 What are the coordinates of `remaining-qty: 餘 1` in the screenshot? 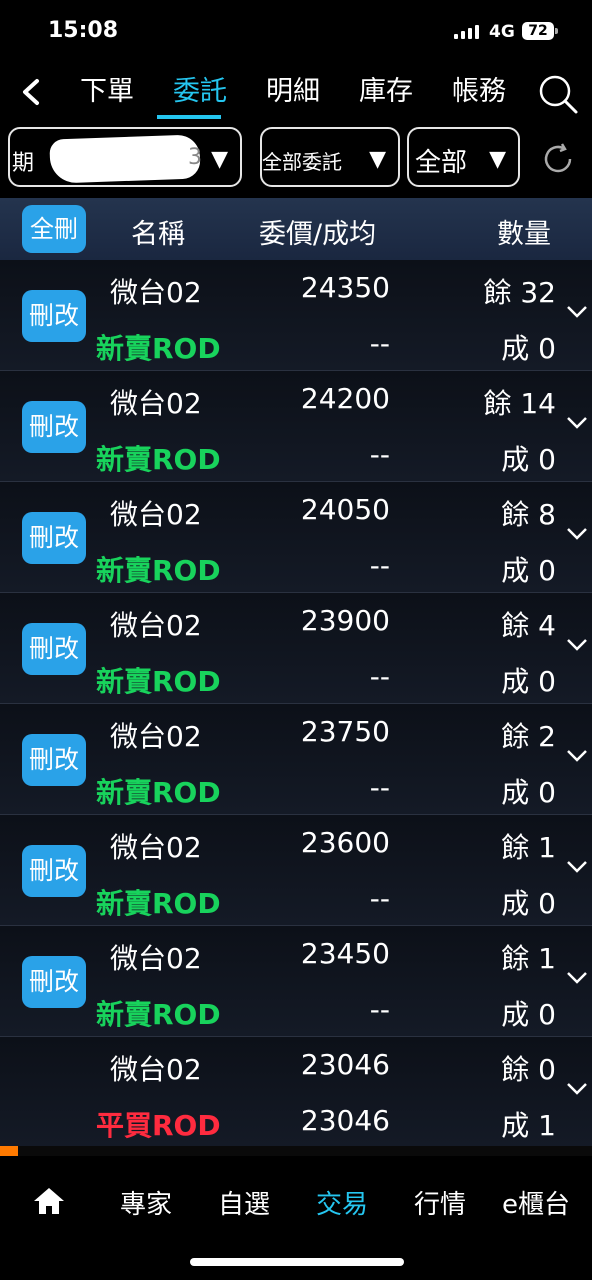 It's located at (528, 958).